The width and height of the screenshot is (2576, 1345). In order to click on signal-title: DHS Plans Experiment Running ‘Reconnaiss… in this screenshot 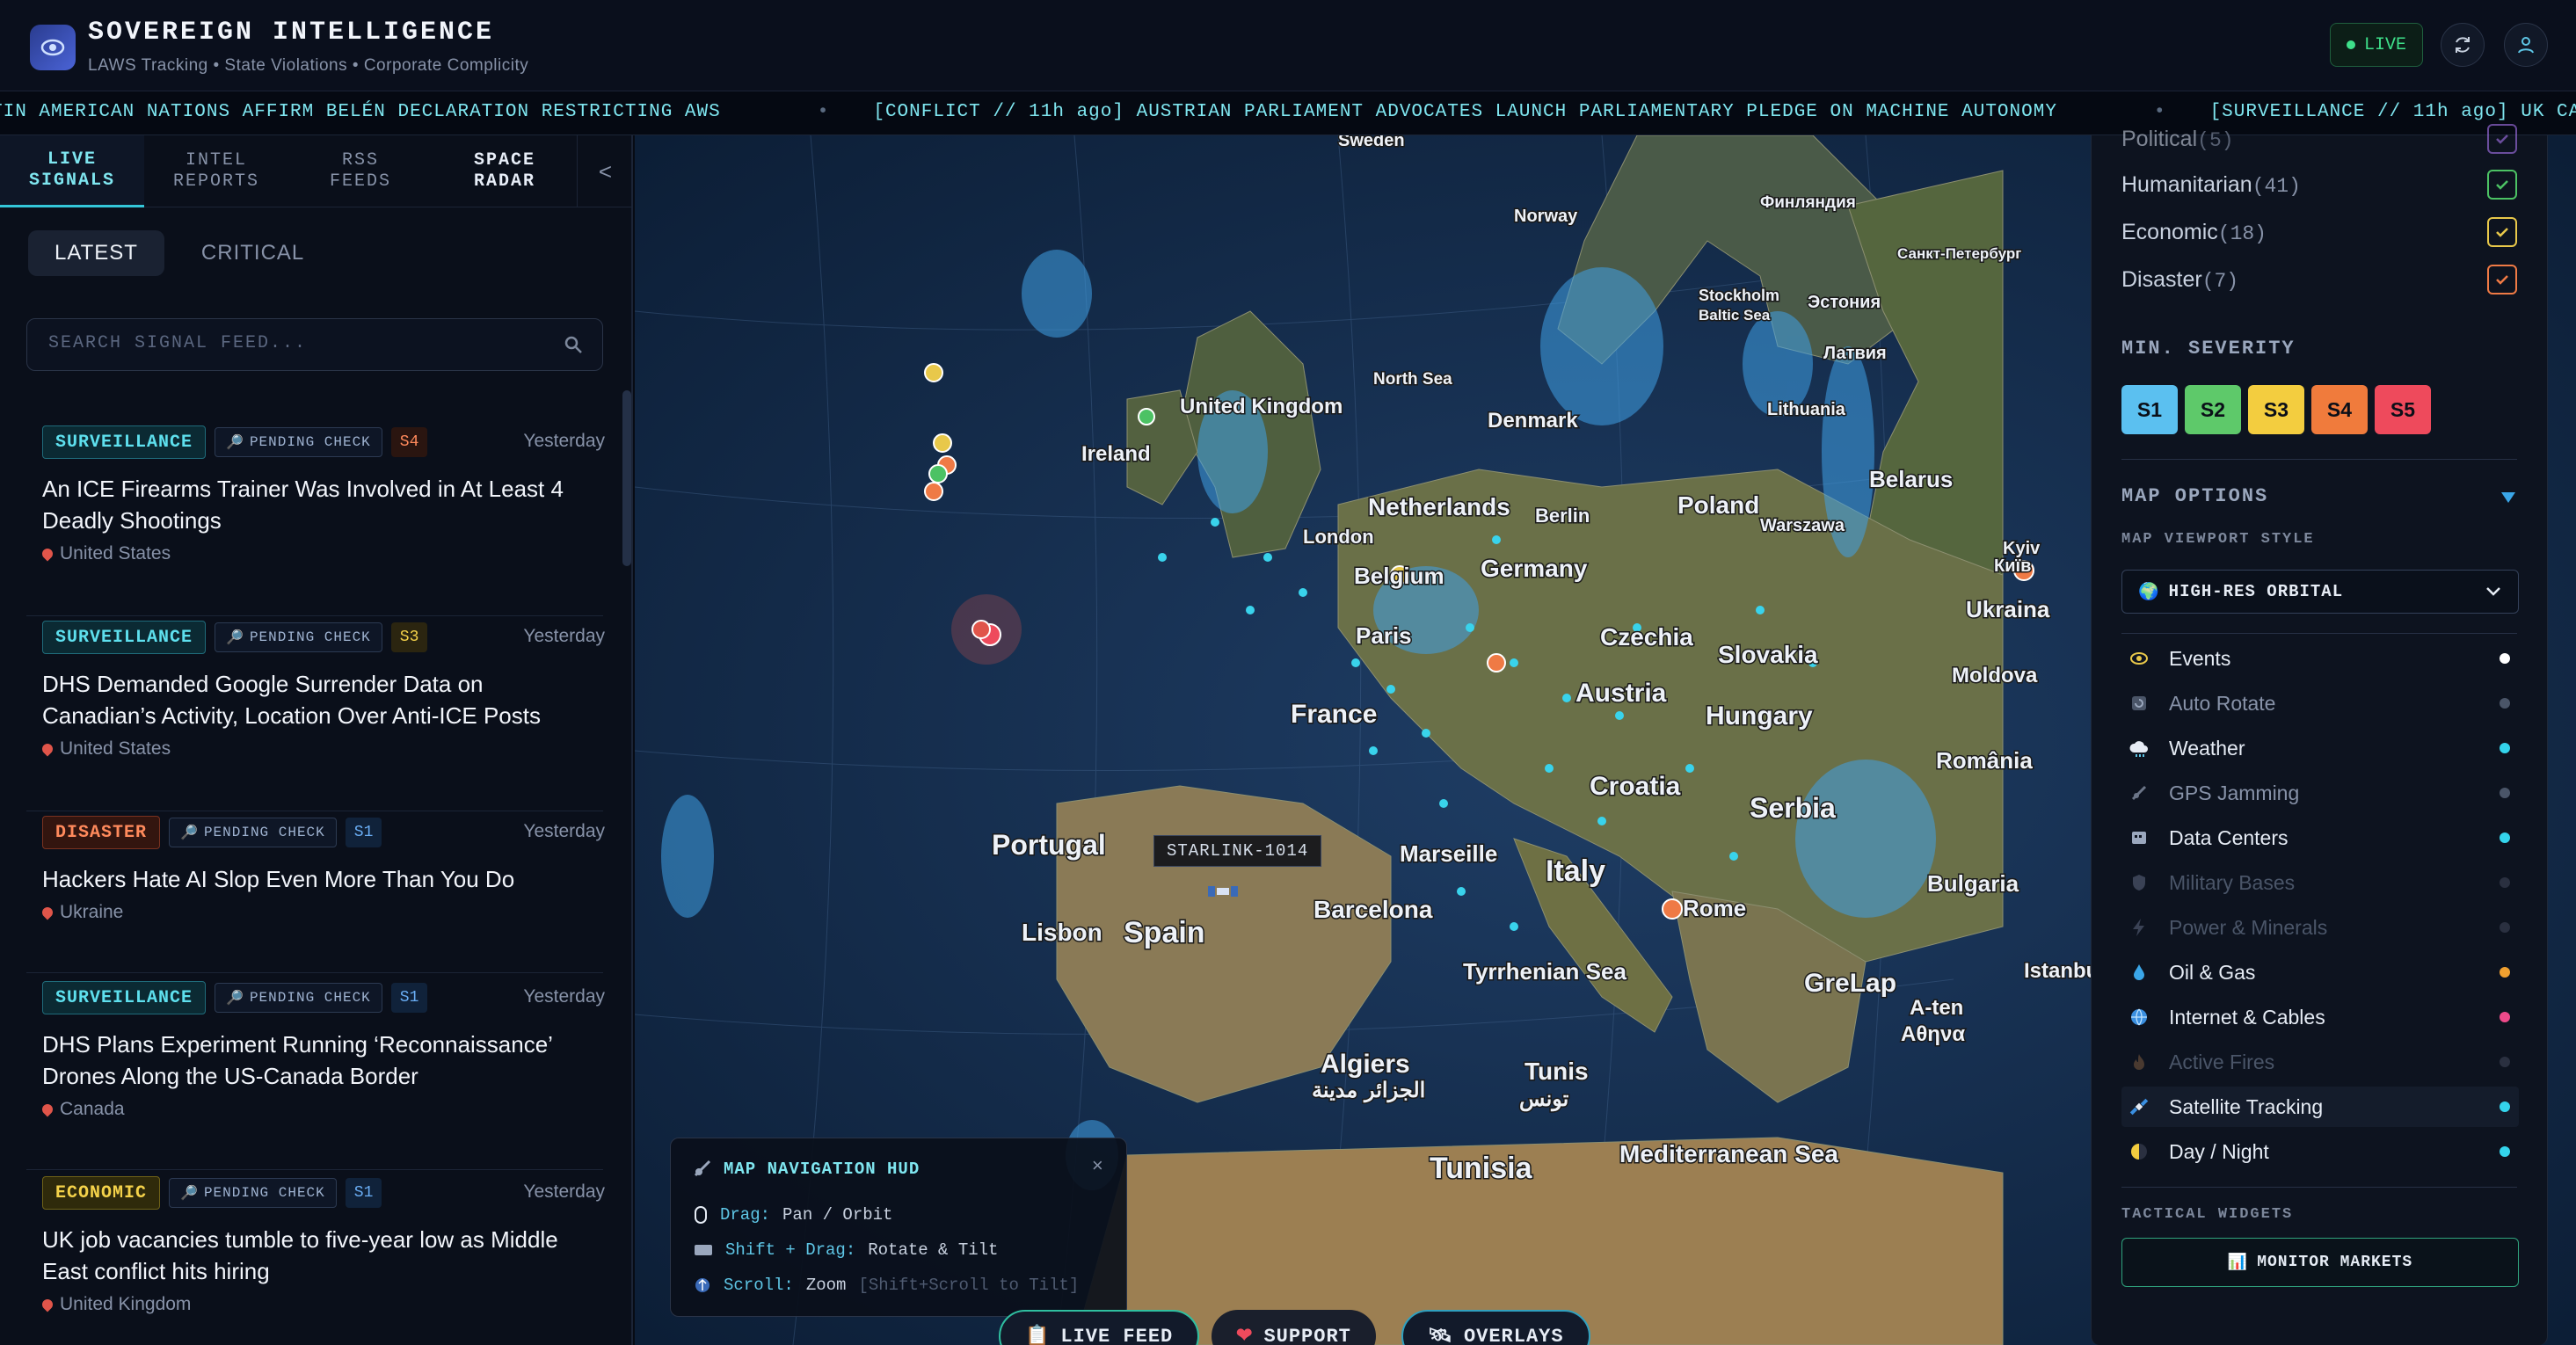, I will do `click(314, 1060)`.